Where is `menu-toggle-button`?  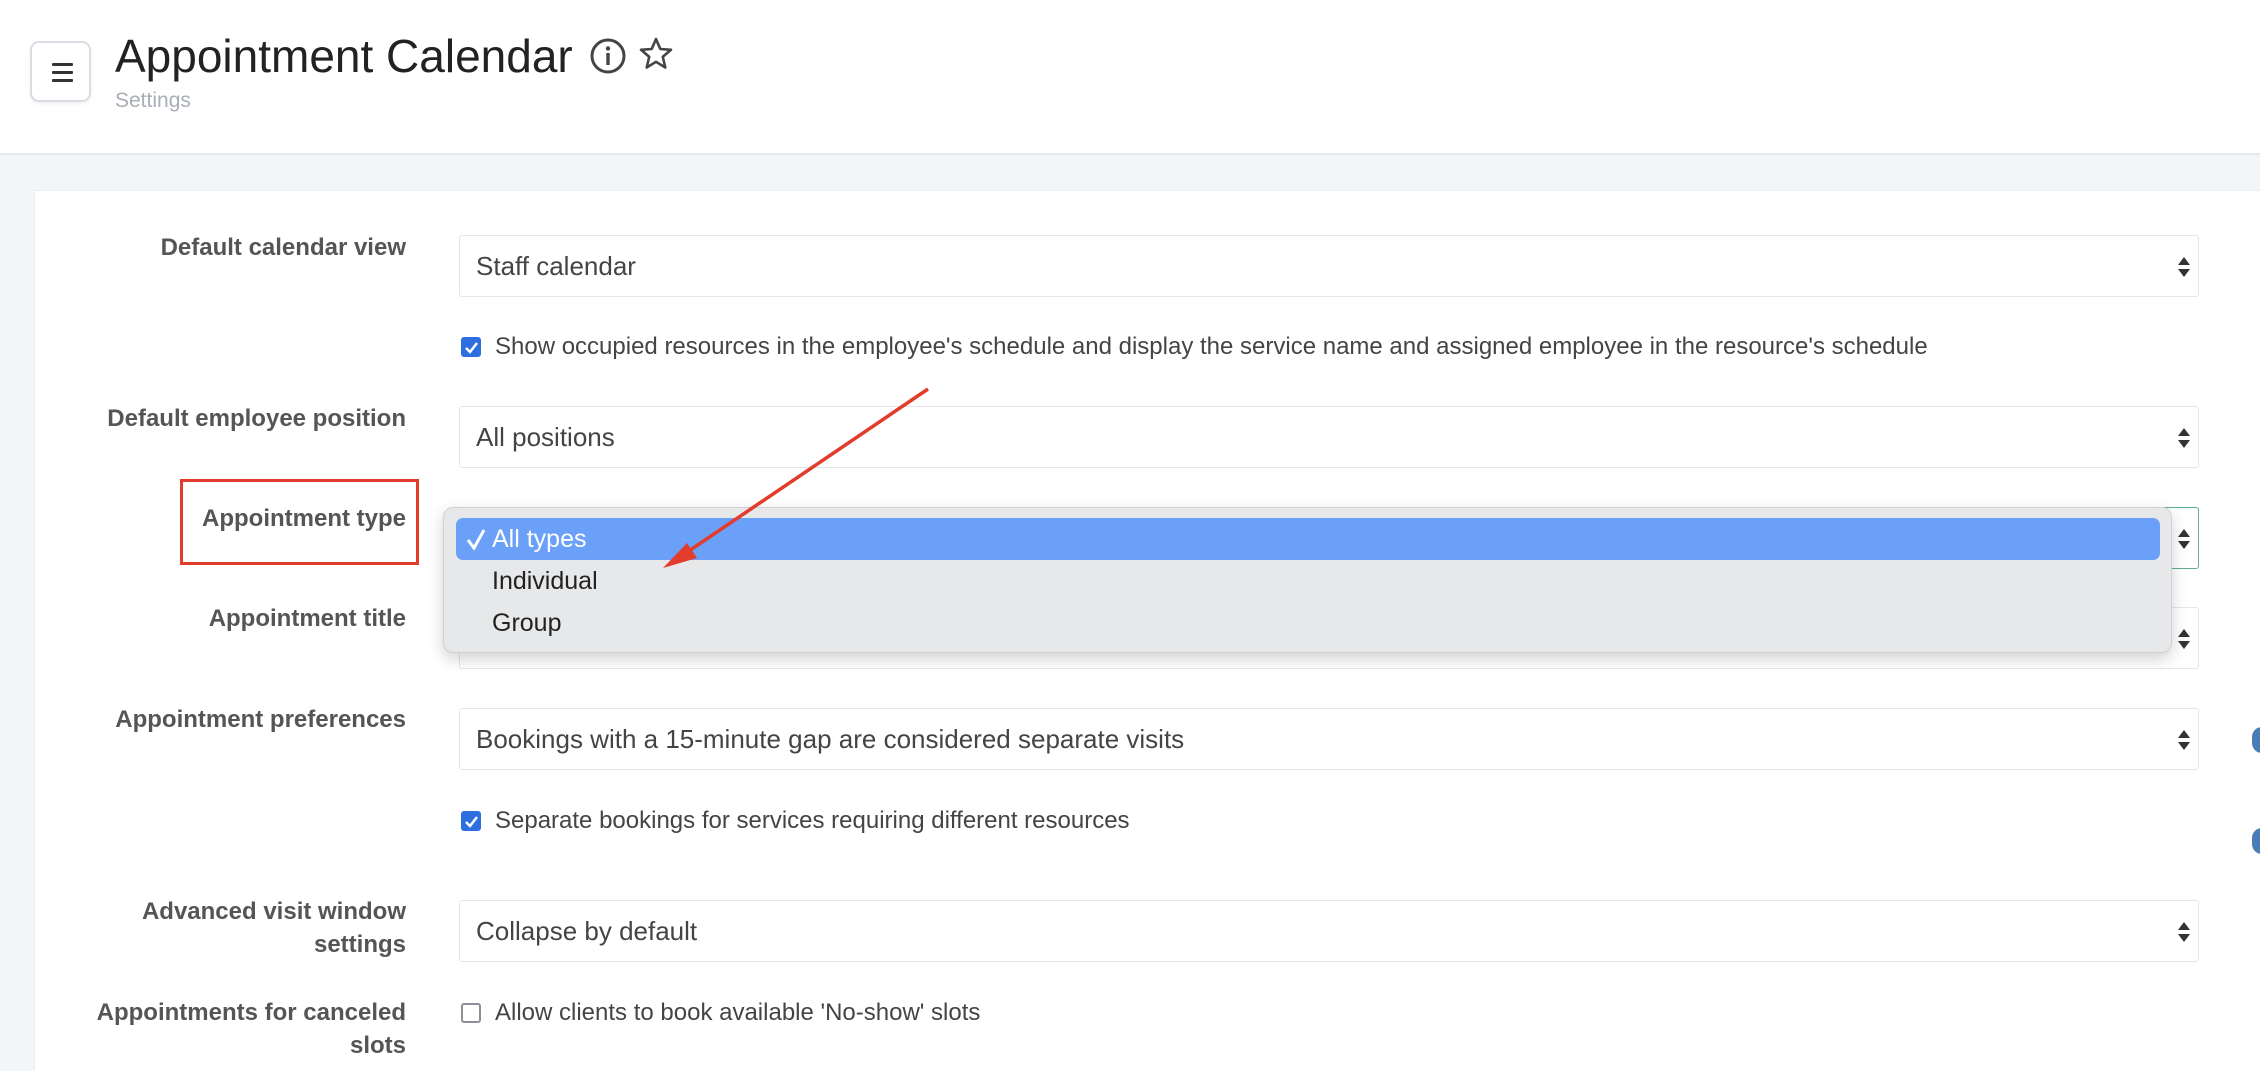
menu-toggle-button is located at coordinates (60, 71).